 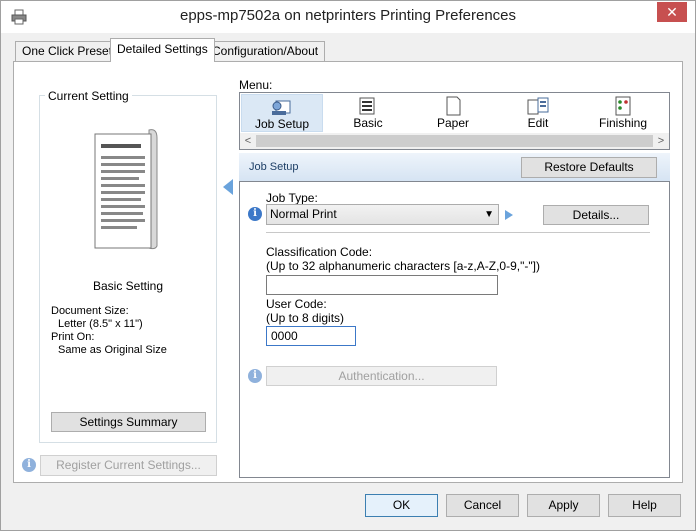 What do you see at coordinates (255, 376) in the screenshot?
I see `authentication-info-icon: i` at bounding box center [255, 376].